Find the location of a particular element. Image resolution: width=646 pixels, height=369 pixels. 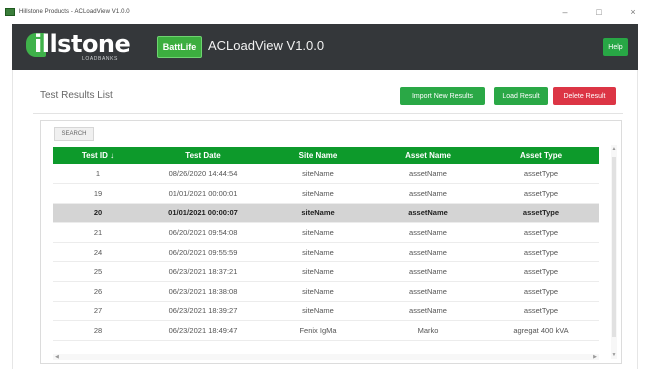

table-cell: 19 is located at coordinates (98, 193).